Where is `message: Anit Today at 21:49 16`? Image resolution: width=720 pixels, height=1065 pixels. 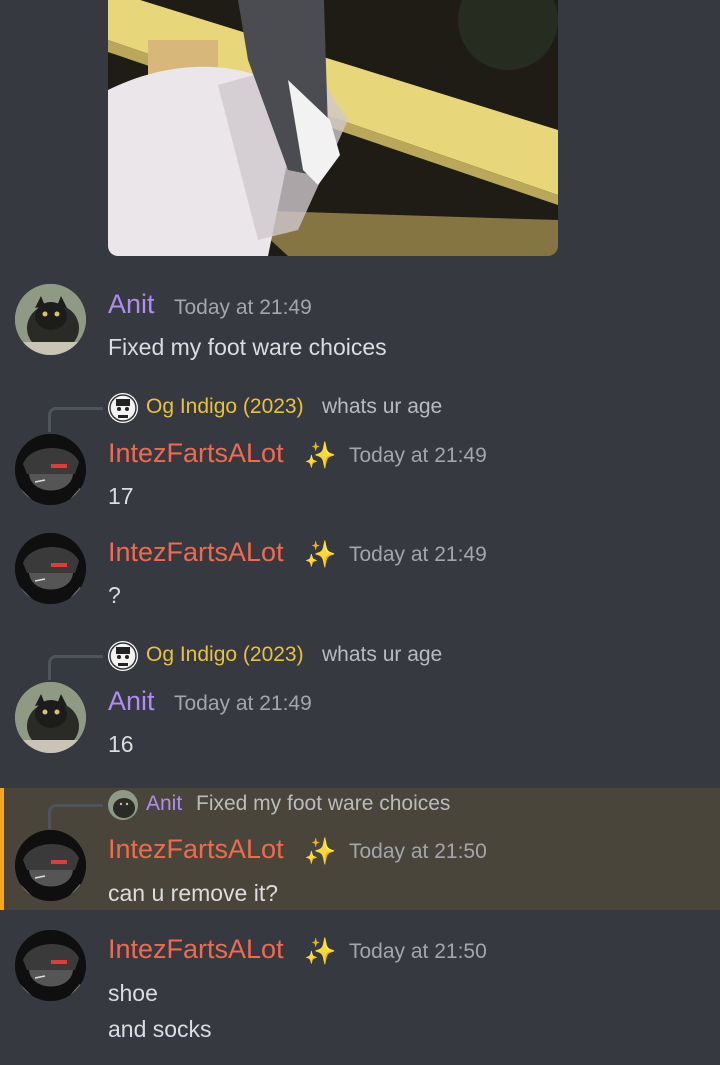 message: Anit Today at 21:49 16 is located at coordinates (360, 725).